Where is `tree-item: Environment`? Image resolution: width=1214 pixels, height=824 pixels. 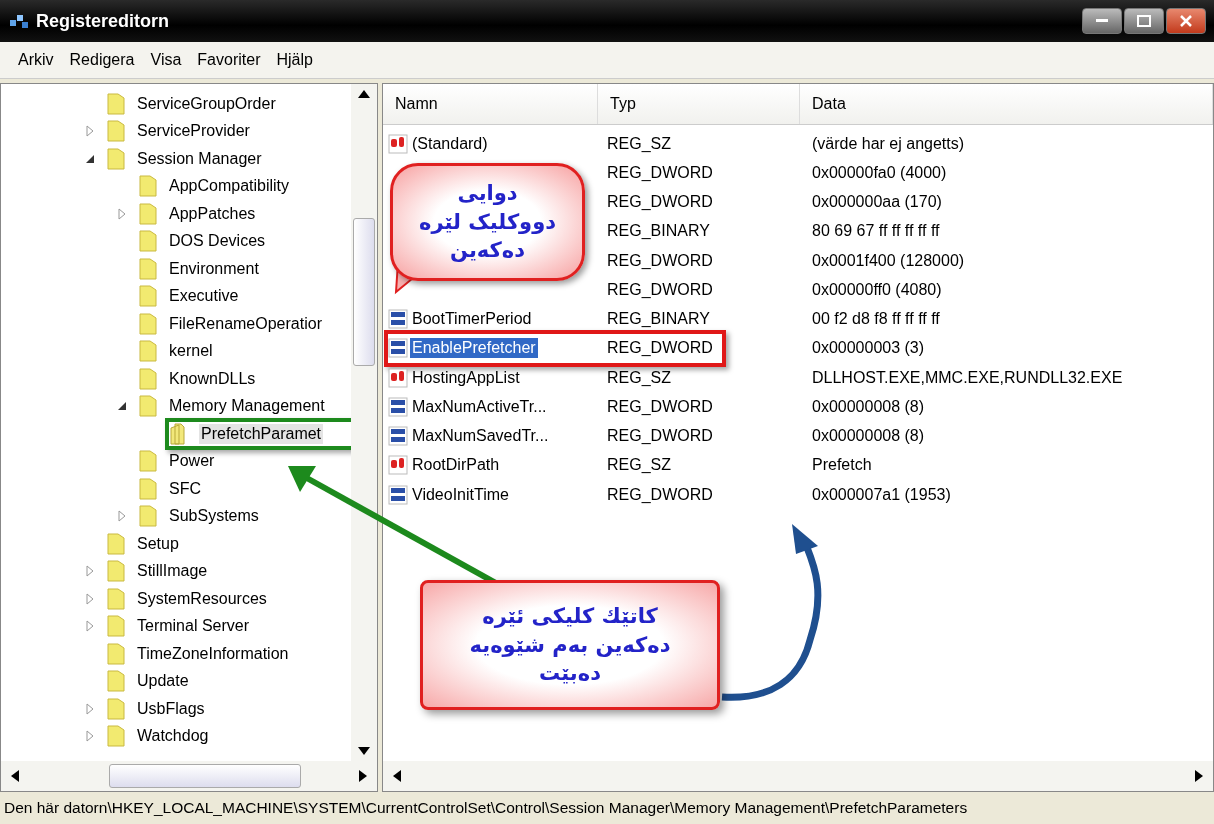 tree-item: Environment is located at coordinates (214, 268).